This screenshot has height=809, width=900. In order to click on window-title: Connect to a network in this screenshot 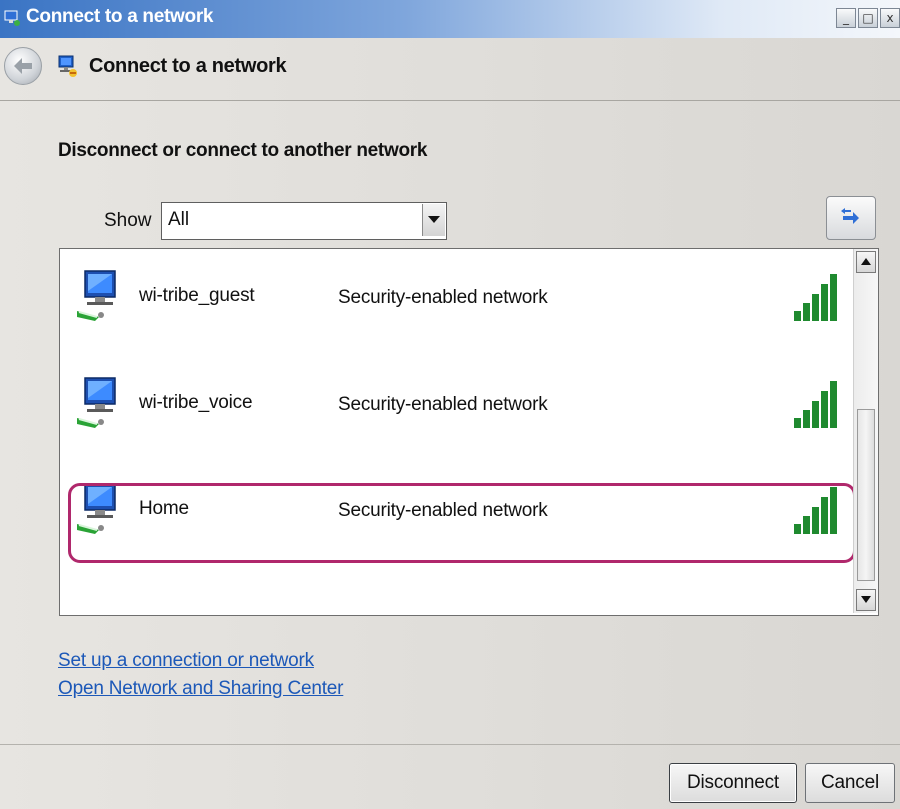, I will do `click(120, 16)`.